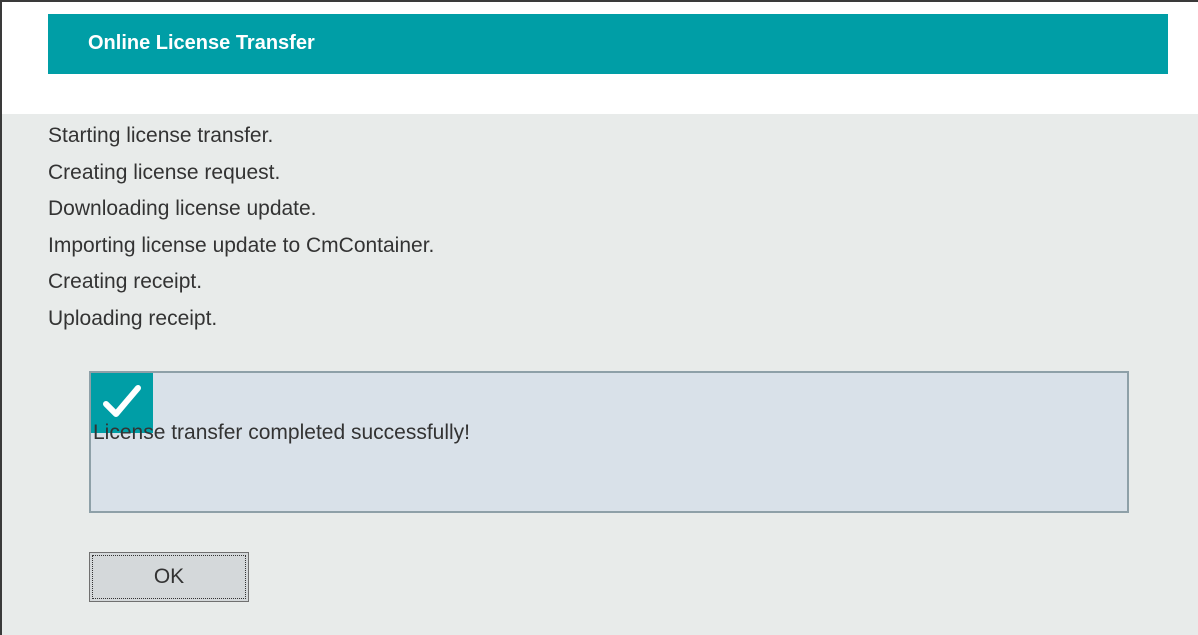 The width and height of the screenshot is (1198, 635). I want to click on log-line: Creating receipt., so click(125, 281).